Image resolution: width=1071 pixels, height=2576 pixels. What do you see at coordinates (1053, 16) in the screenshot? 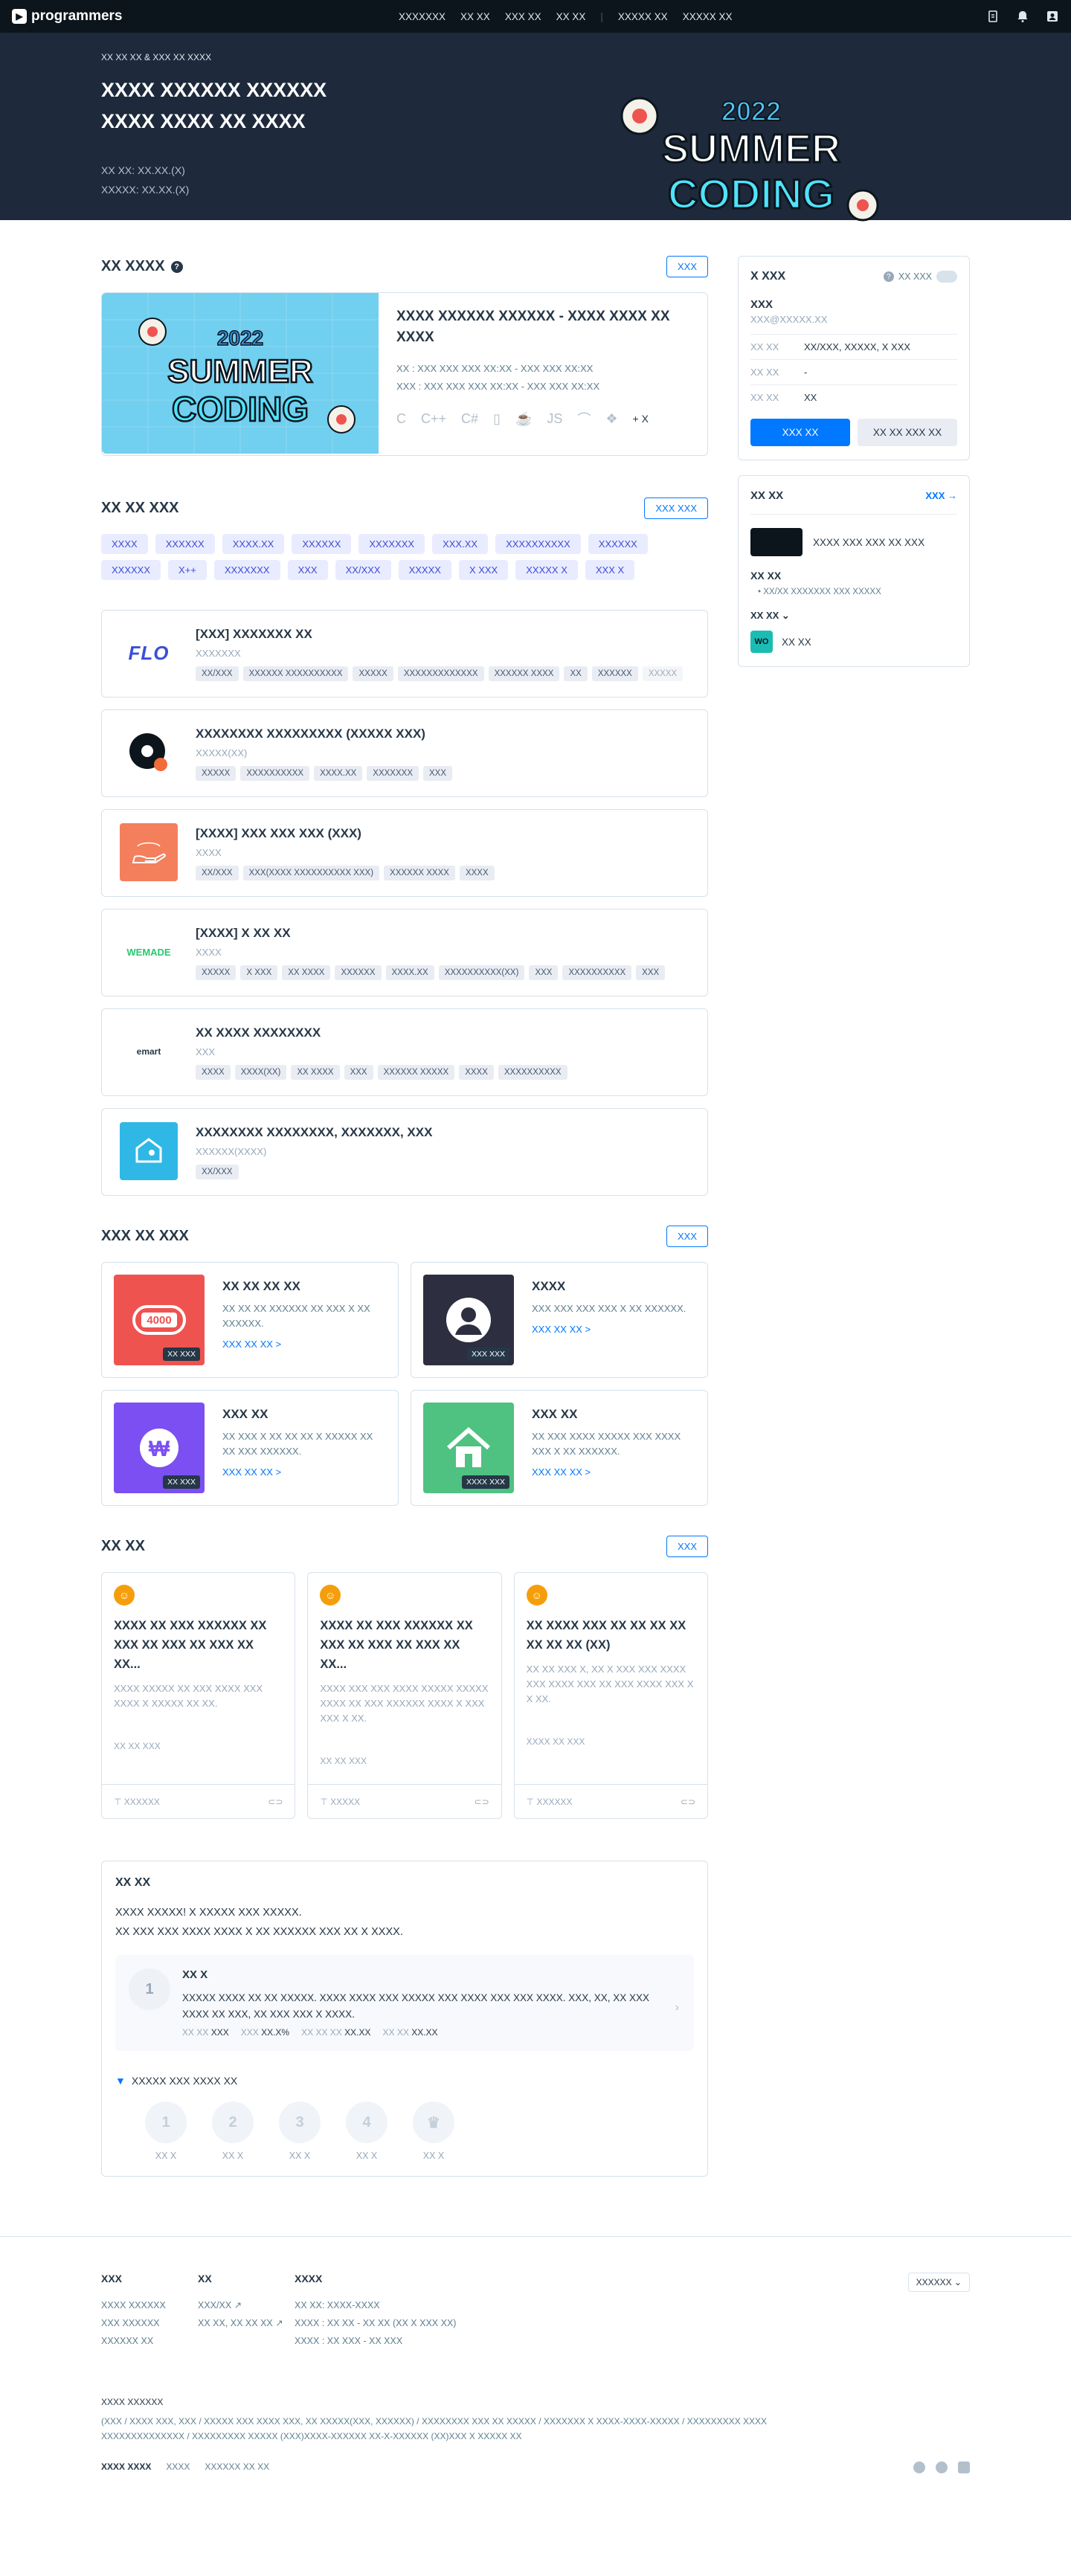
I see `profile-icon` at bounding box center [1053, 16].